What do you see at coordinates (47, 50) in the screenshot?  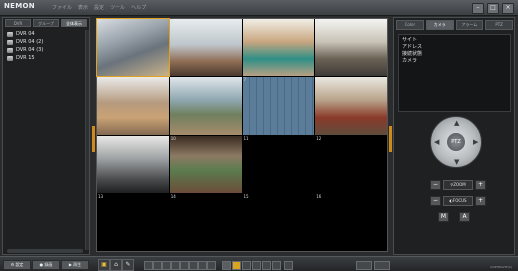 I see `tree-item-dvr: DVR 04 (3)` at bounding box center [47, 50].